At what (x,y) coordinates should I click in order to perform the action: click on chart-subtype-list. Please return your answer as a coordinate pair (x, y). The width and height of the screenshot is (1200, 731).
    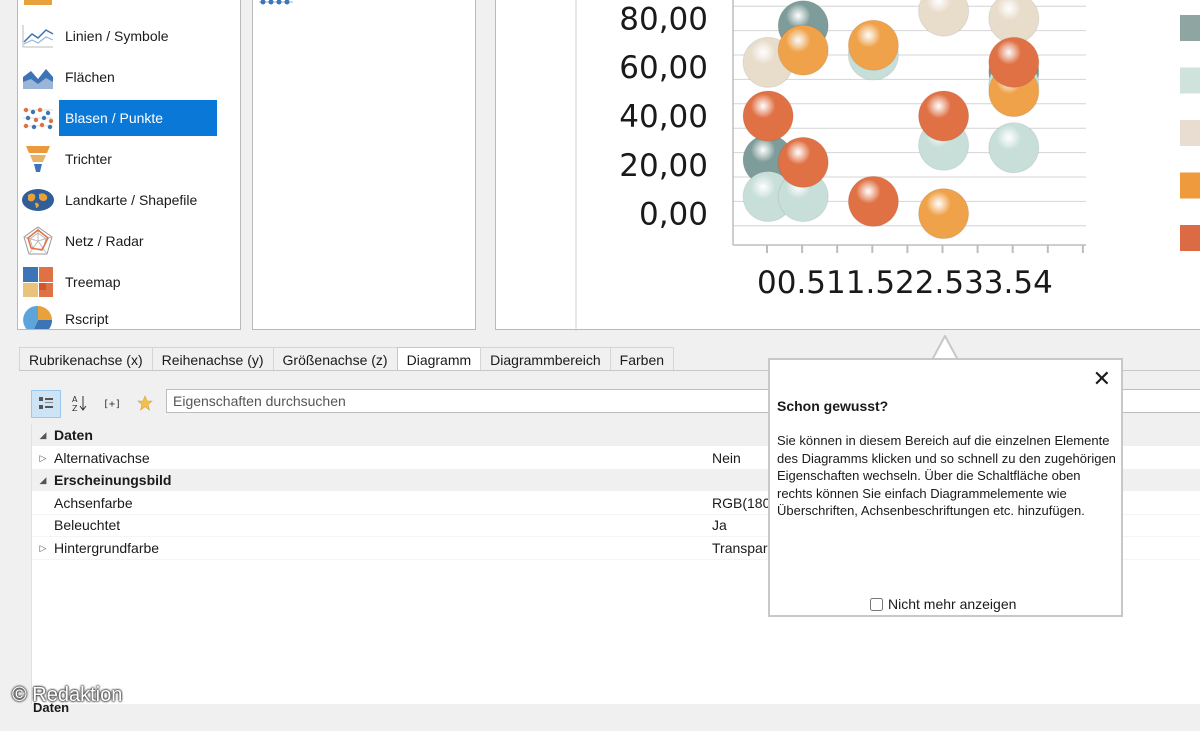
    Looking at the image, I should click on (364, 165).